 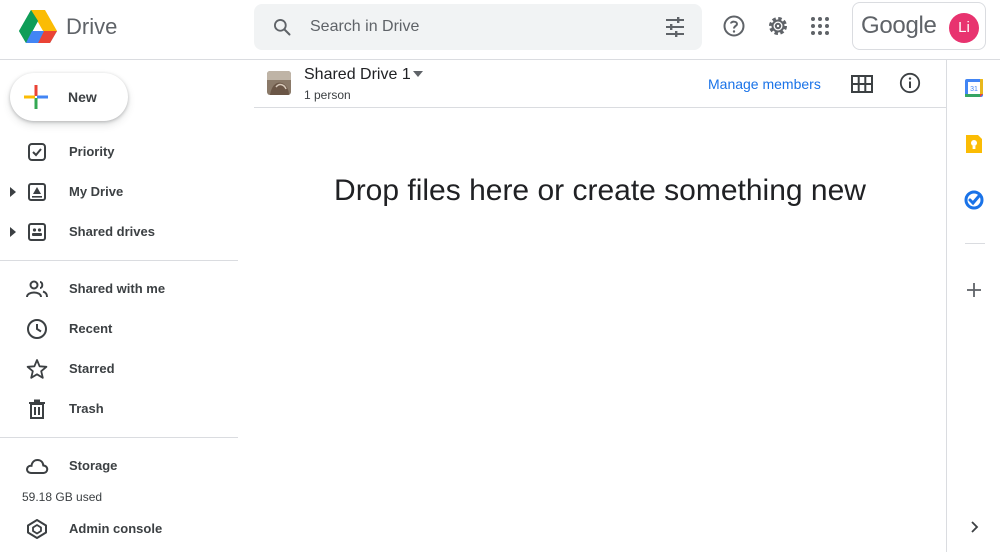 I want to click on apps-grid-icon, so click(x=820, y=26).